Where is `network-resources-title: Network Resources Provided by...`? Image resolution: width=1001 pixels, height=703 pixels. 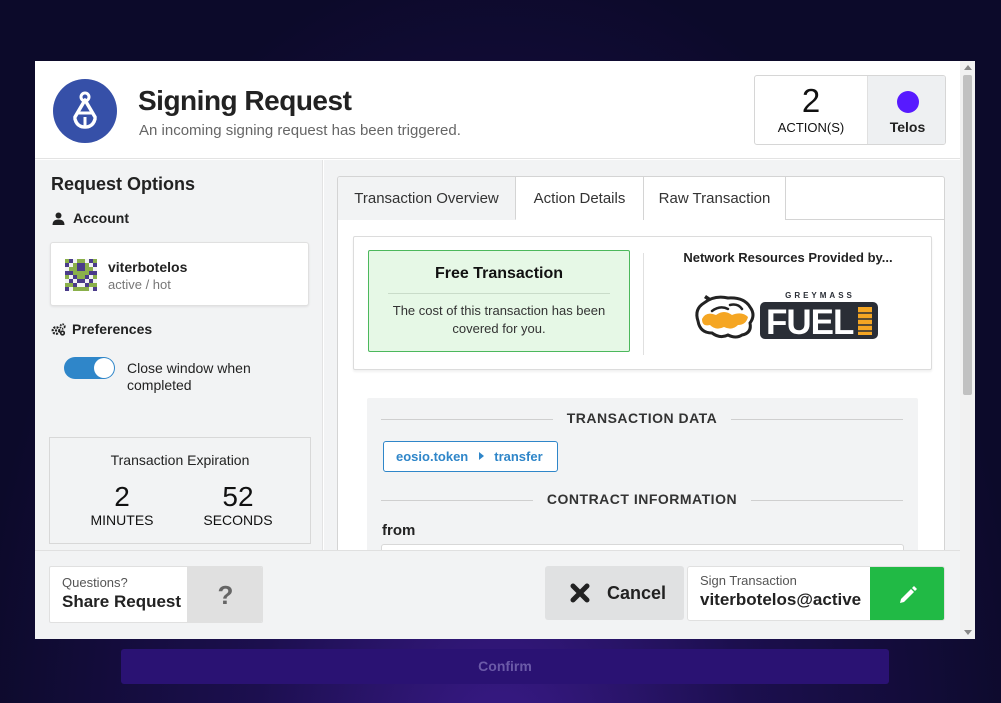
network-resources-title: Network Resources Provided by... is located at coordinates (788, 257).